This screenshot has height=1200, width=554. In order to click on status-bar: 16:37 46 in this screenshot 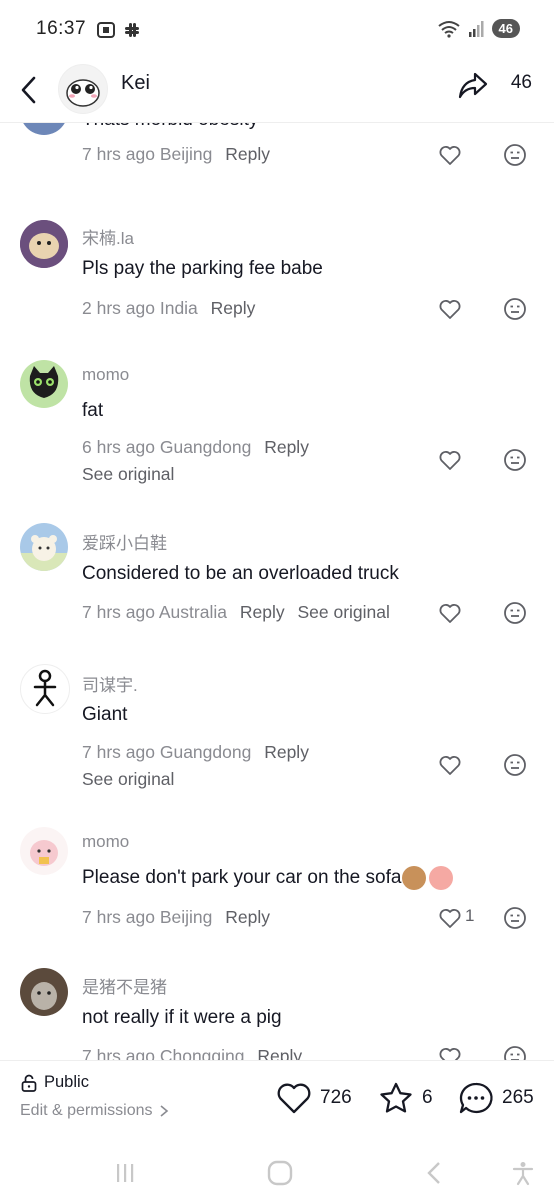, I will do `click(277, 30)`.